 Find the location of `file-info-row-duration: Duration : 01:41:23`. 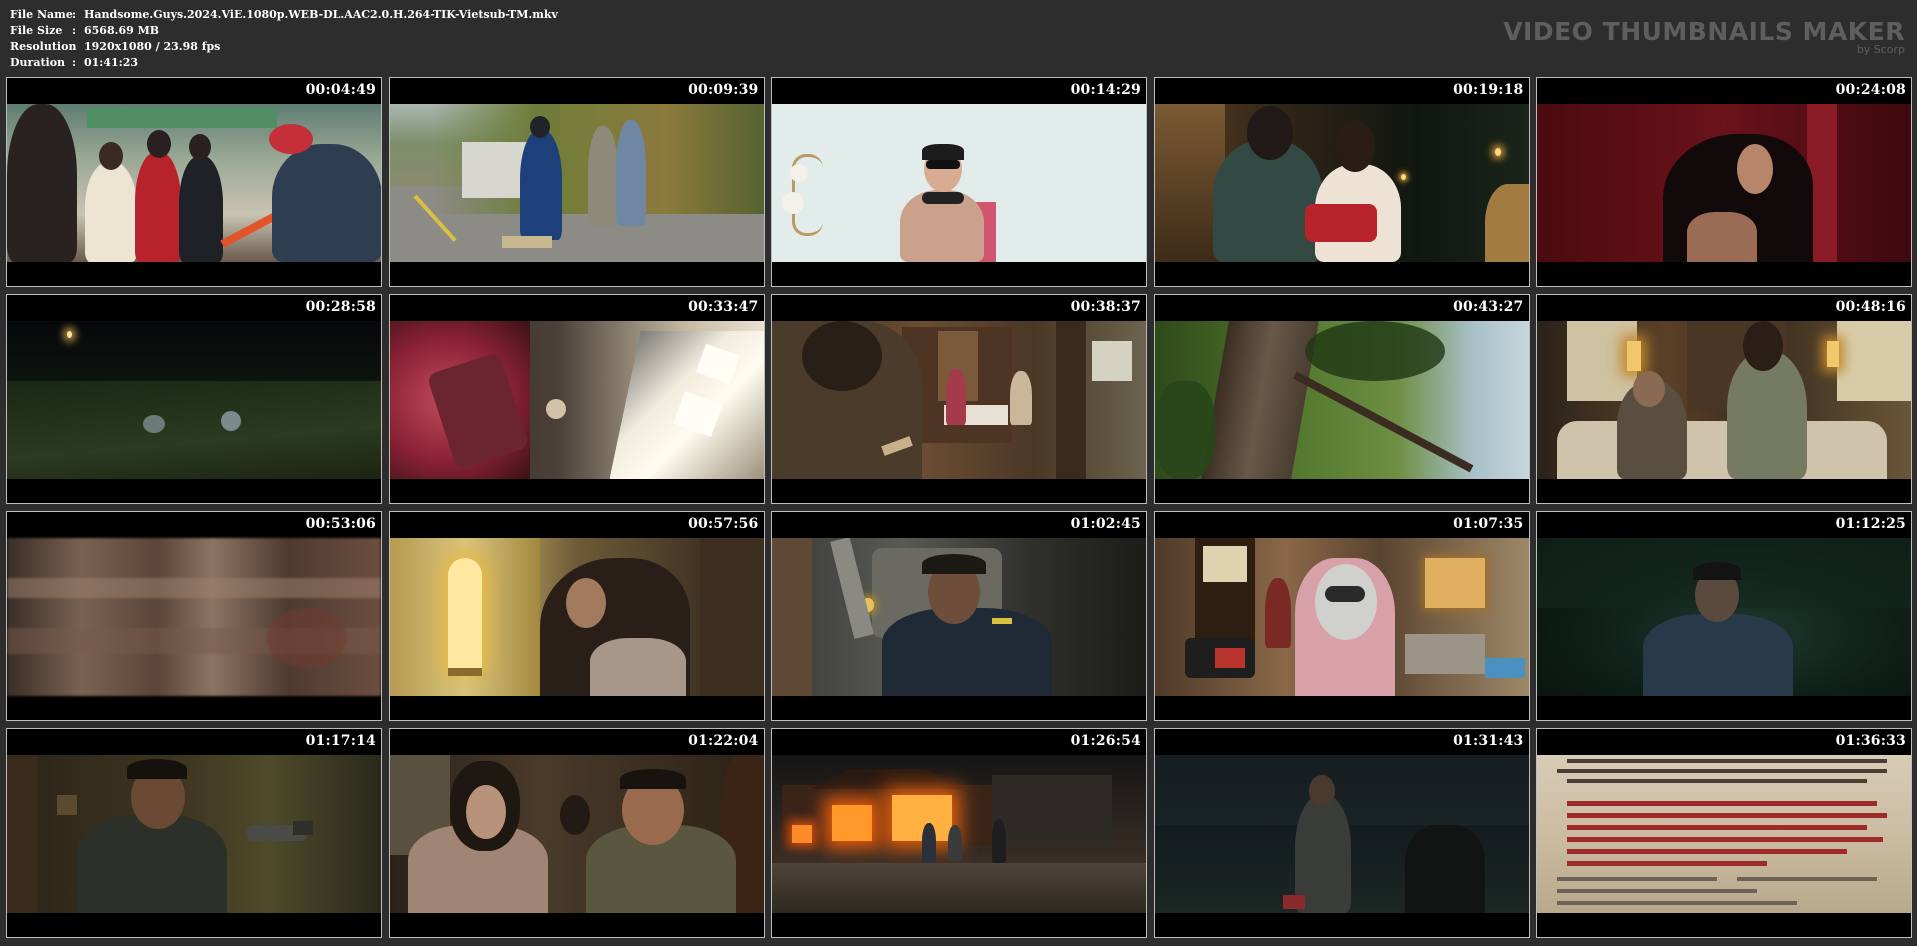

file-info-row-duration: Duration : 01:41:23 is located at coordinates (284, 63).